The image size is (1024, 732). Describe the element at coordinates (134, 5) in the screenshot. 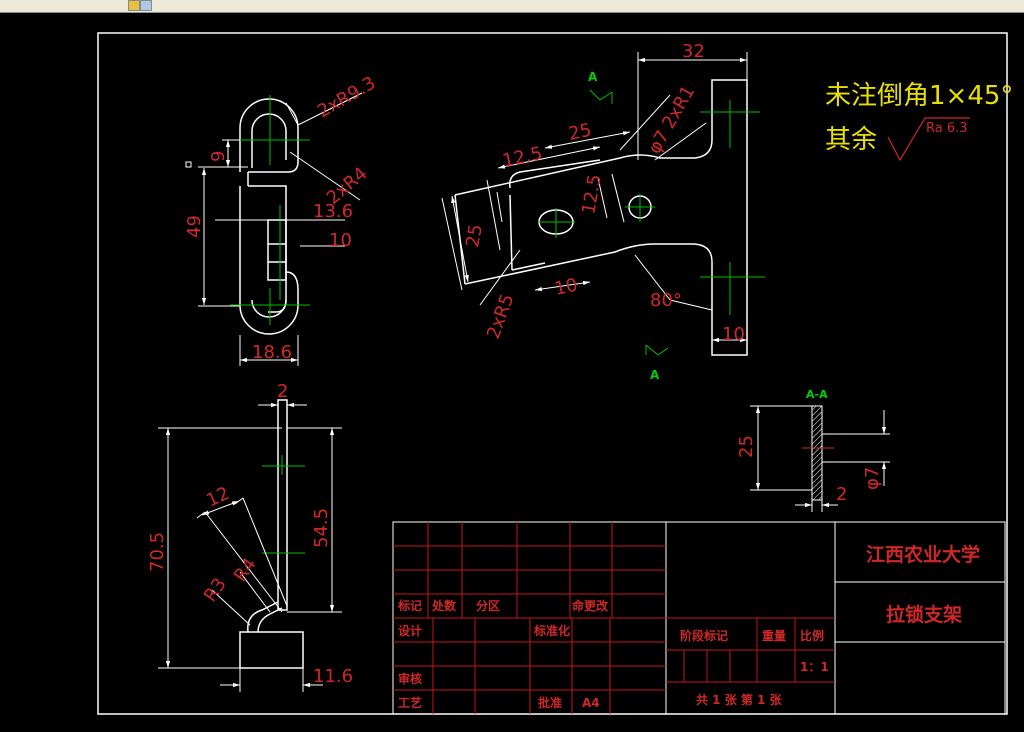

I see `draw-tool-icon` at that location.